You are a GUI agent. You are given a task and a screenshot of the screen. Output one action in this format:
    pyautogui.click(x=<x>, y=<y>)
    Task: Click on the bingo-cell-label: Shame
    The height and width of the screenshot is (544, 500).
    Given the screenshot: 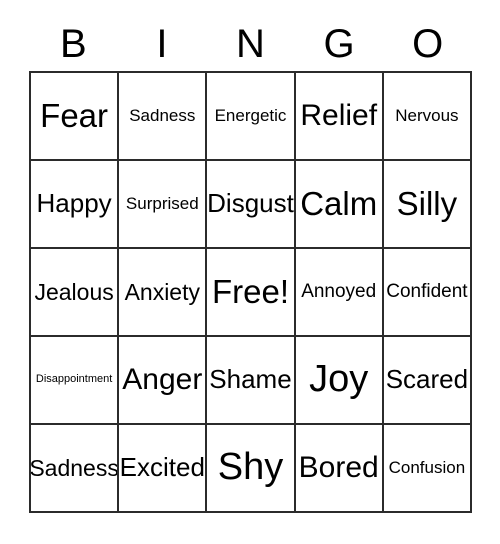 What is the action you would take?
    pyautogui.click(x=250, y=379)
    